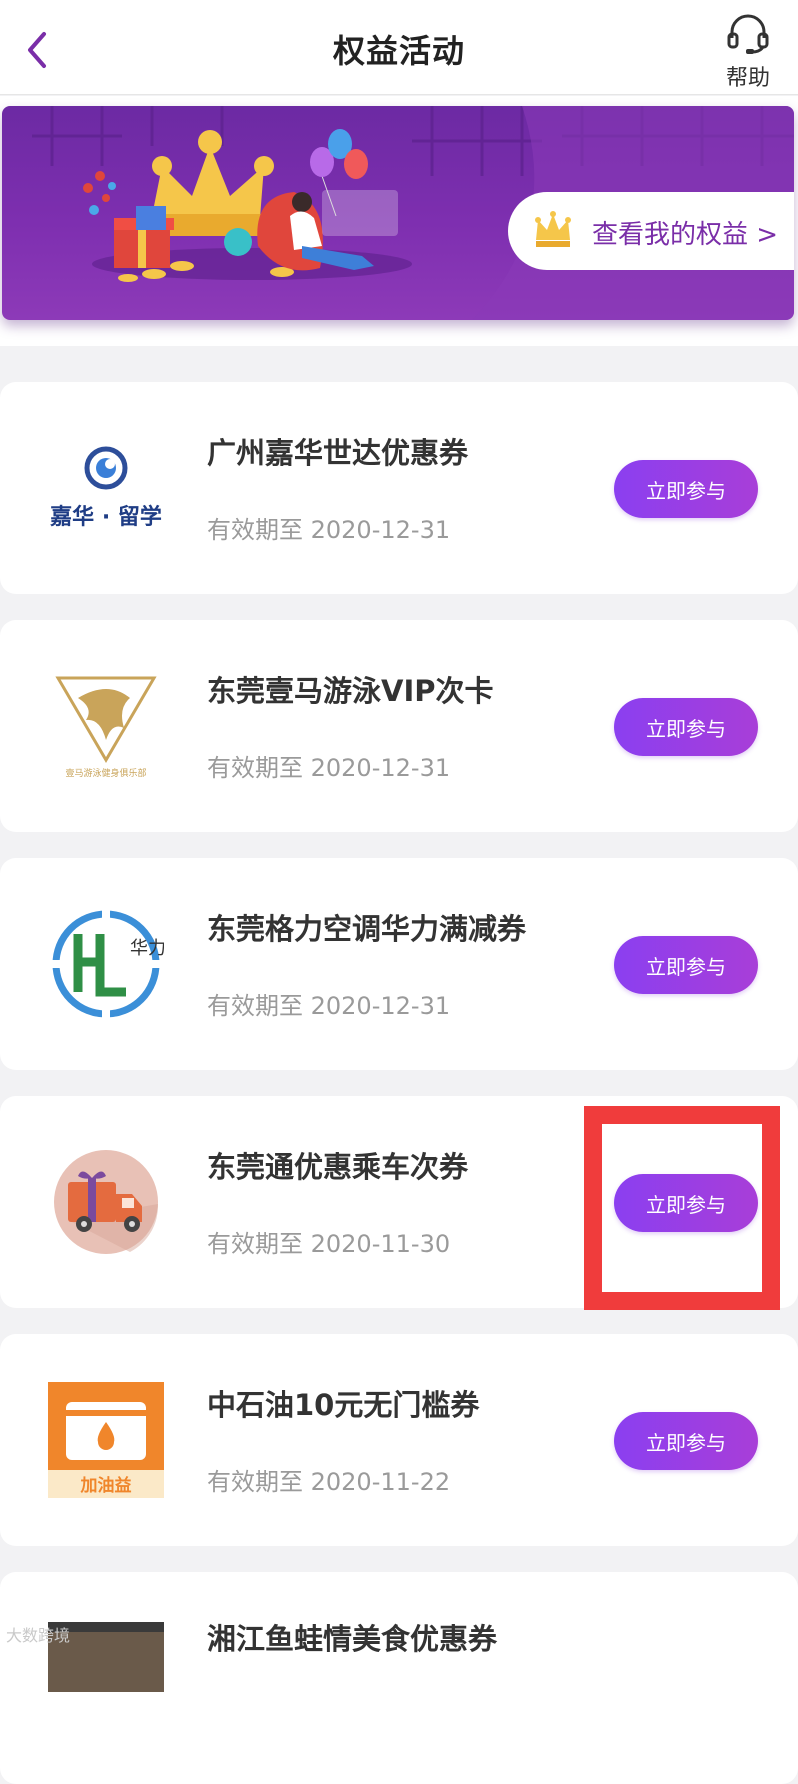 The image size is (798, 1784). I want to click on activity-card: 湘江鱼蛙情美食优惠券, so click(399, 1678).